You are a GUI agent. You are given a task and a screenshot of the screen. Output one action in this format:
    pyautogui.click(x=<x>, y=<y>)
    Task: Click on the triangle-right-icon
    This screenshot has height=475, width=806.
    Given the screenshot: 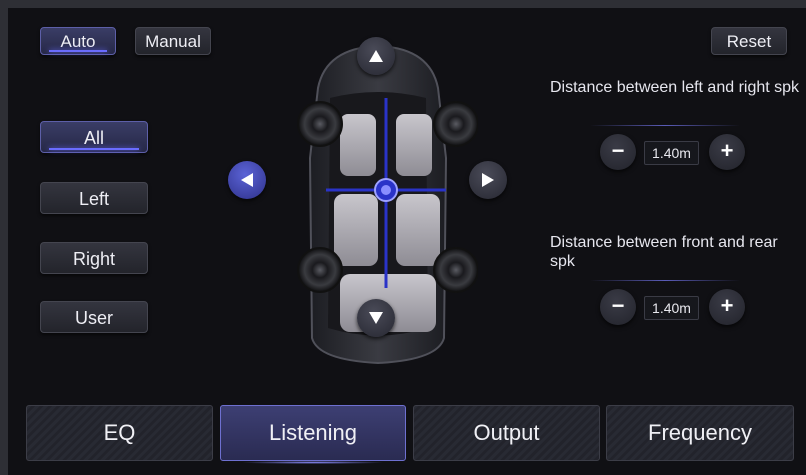 What is the action you would take?
    pyautogui.click(x=488, y=180)
    